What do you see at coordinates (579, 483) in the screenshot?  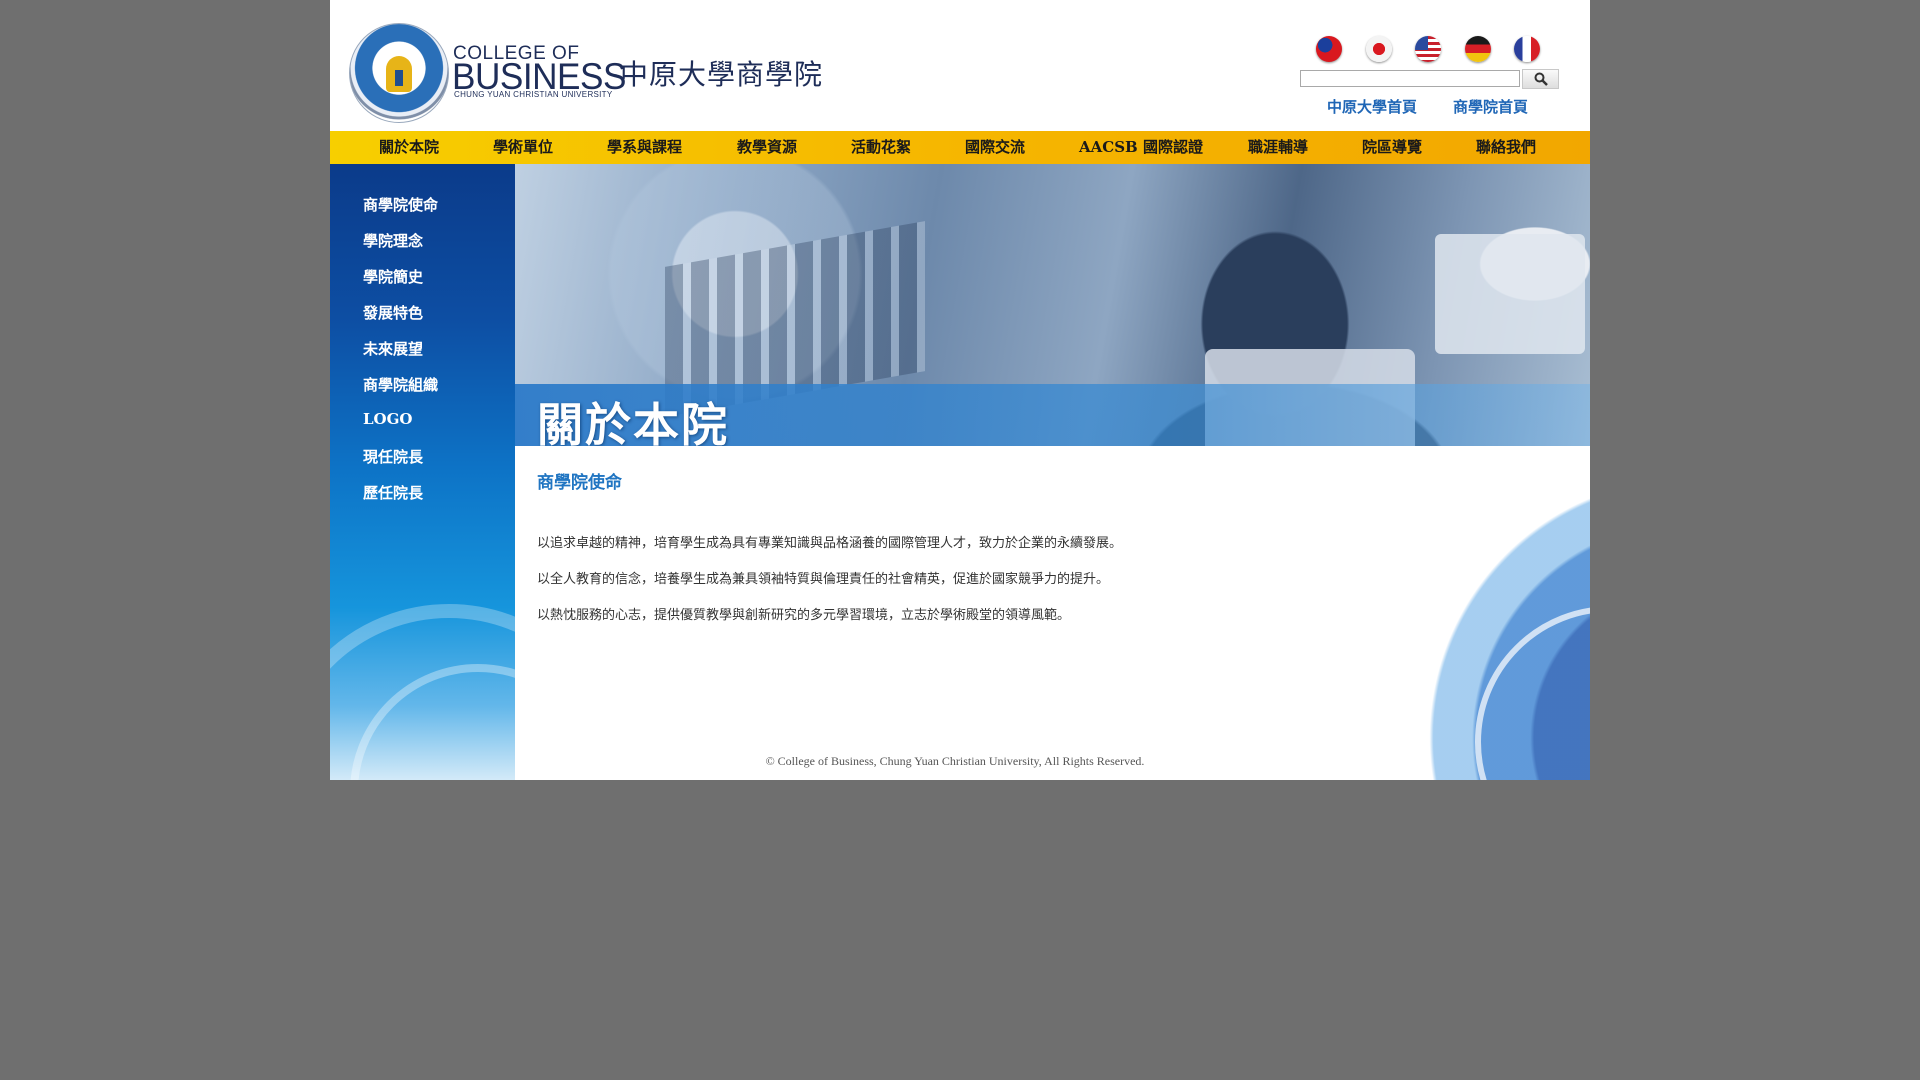 I see `section-title: 商學院使命` at bounding box center [579, 483].